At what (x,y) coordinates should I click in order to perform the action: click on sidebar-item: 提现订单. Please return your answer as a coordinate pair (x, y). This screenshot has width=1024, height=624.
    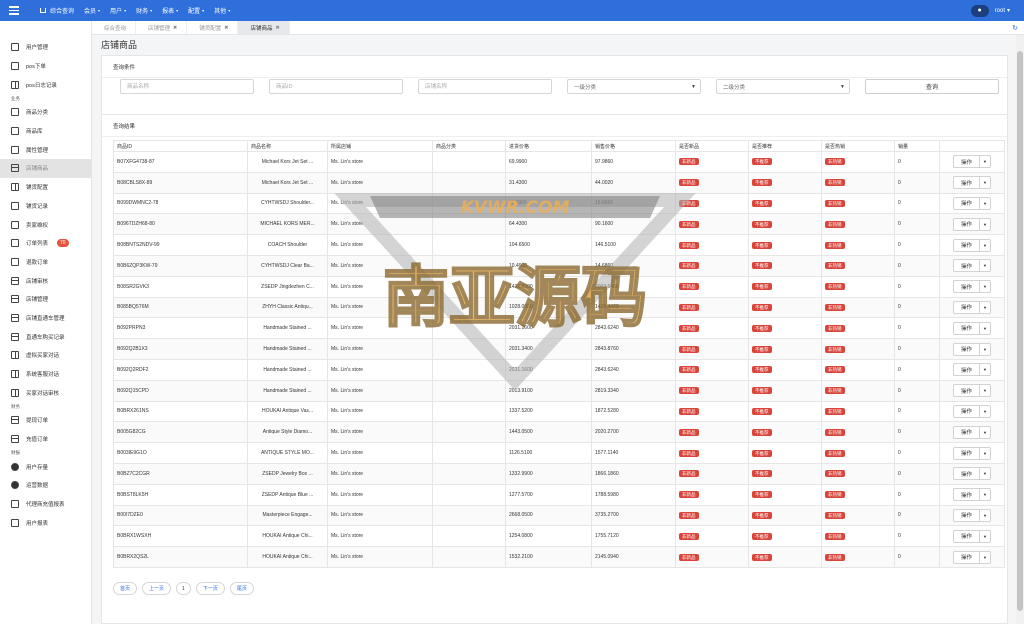
    Looking at the image, I should click on (45, 420).